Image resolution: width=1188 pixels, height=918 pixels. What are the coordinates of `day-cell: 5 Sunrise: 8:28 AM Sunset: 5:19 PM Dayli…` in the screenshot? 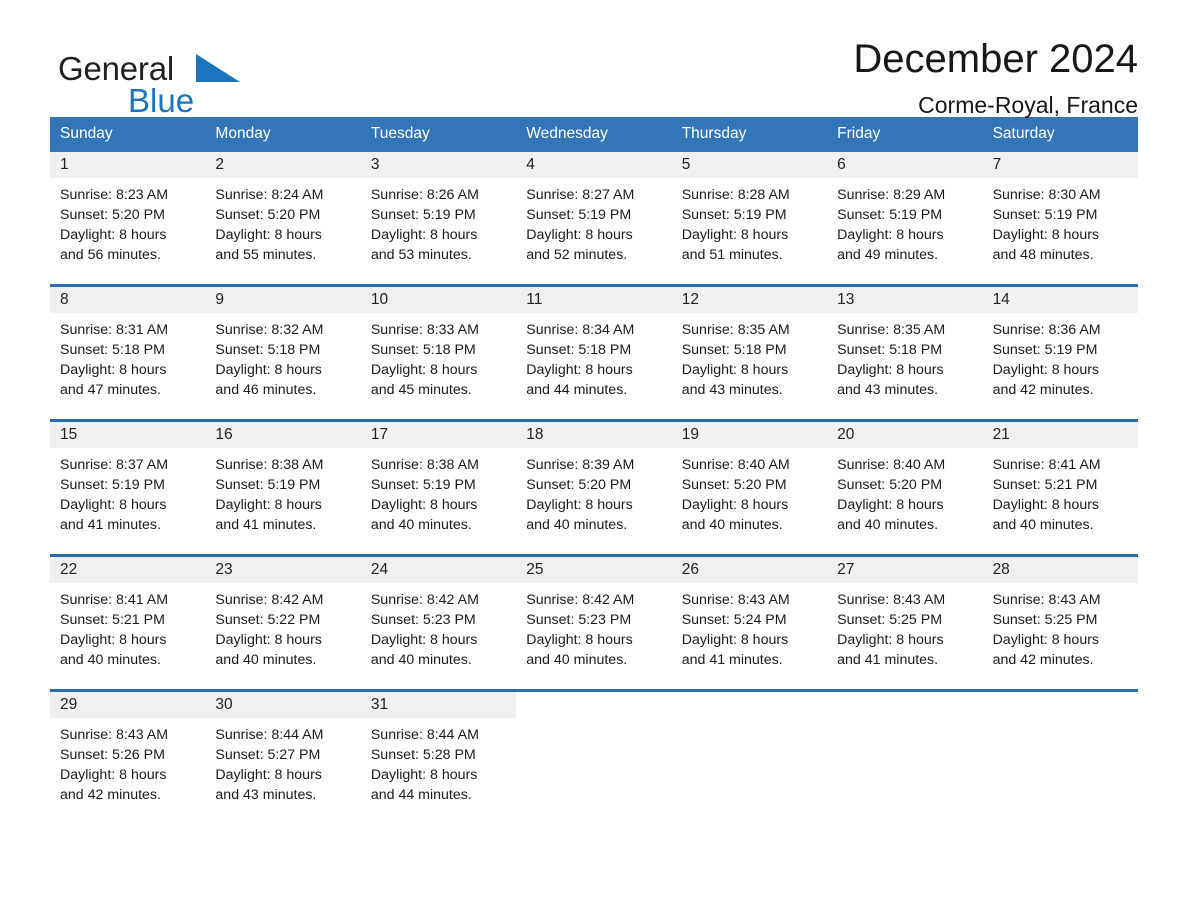 It's located at (749, 217).